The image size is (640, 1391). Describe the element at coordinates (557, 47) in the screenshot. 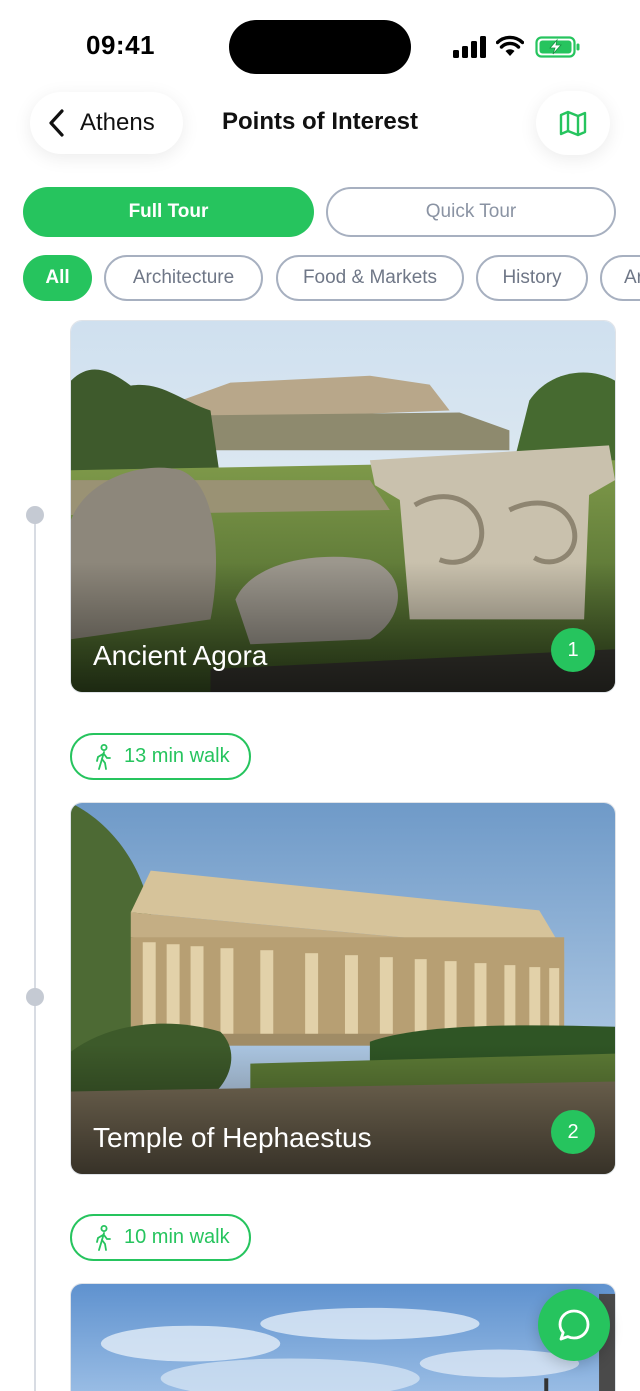

I see `battery-icon` at that location.